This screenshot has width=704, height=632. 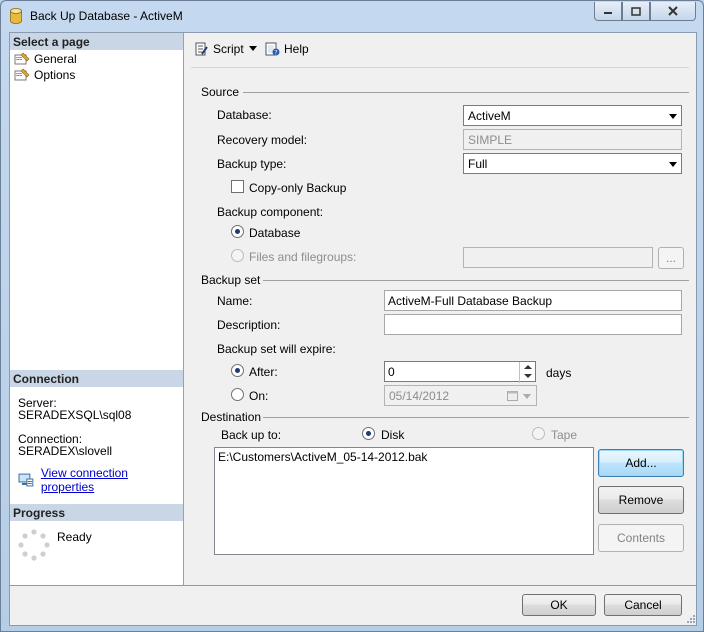 What do you see at coordinates (466, 92) in the screenshot?
I see `source-divider` at bounding box center [466, 92].